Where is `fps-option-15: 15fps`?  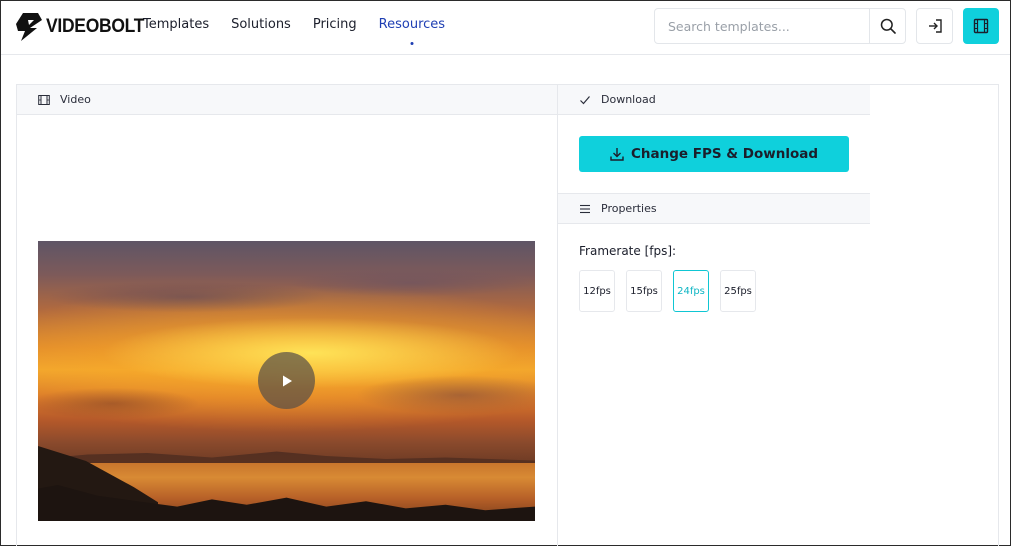
fps-option-15: 15fps is located at coordinates (644, 291).